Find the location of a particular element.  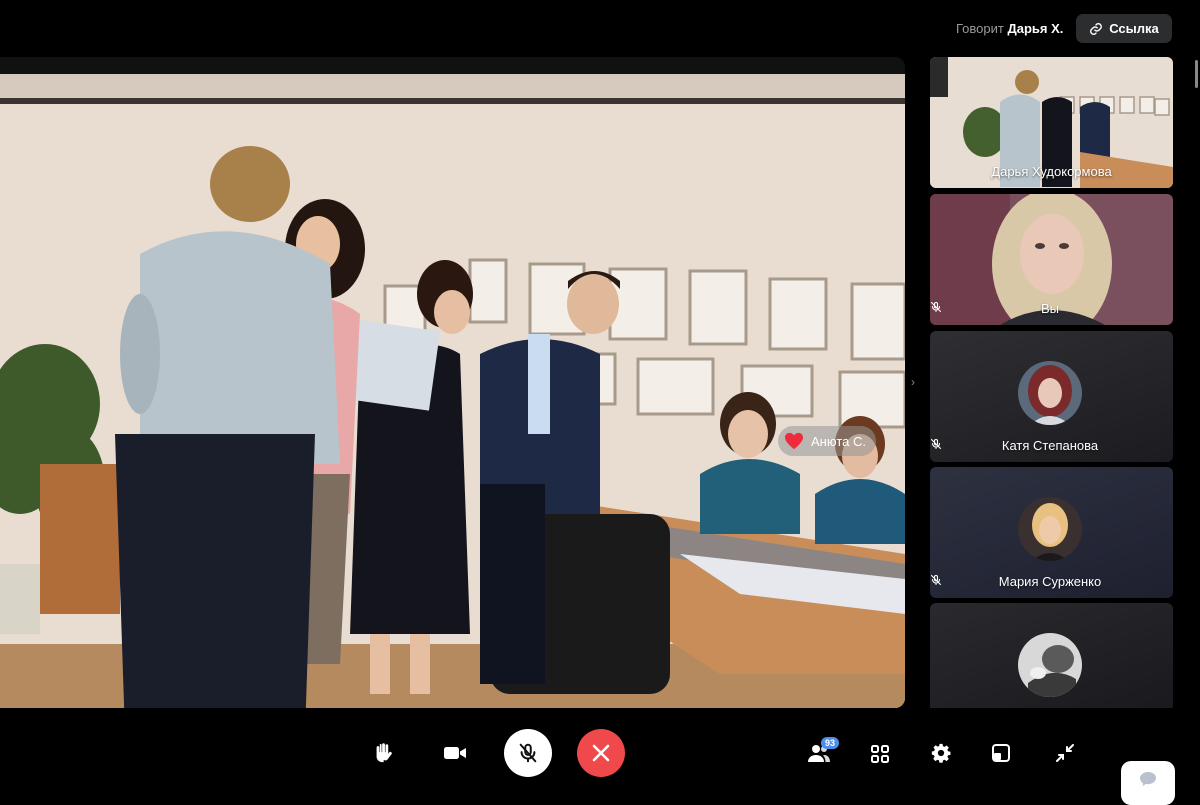

participant-tile-self: Вы is located at coordinates (1051, 259).